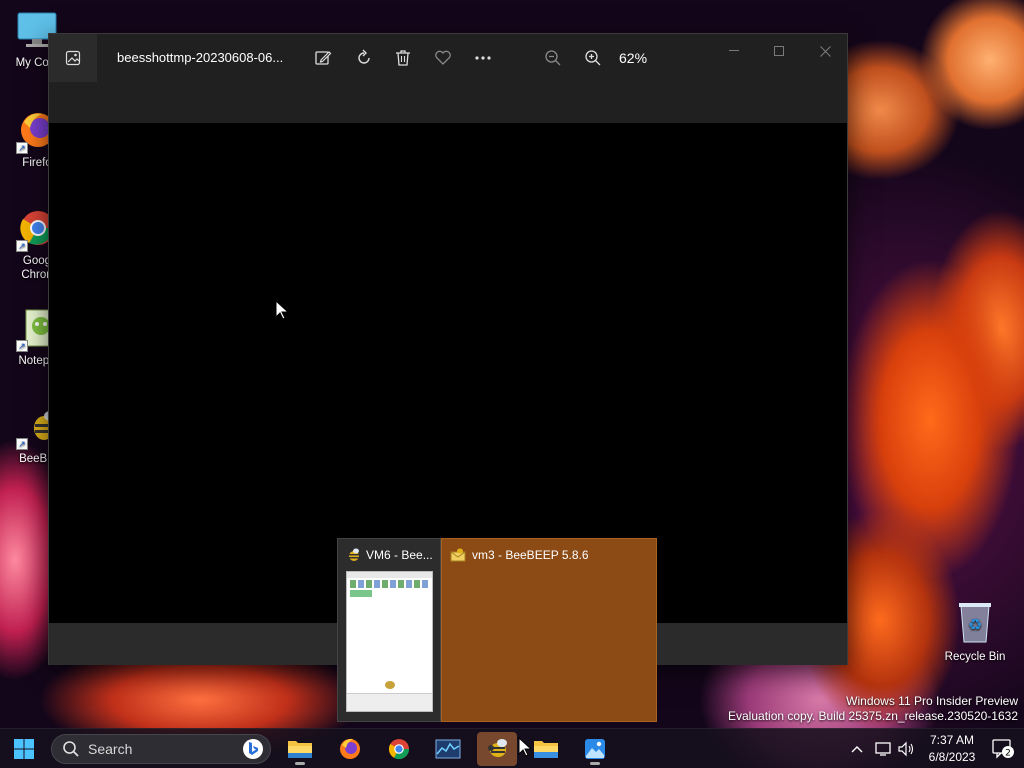 This screenshot has width=1024, height=768. I want to click on resource-monitor-icon, so click(448, 749).